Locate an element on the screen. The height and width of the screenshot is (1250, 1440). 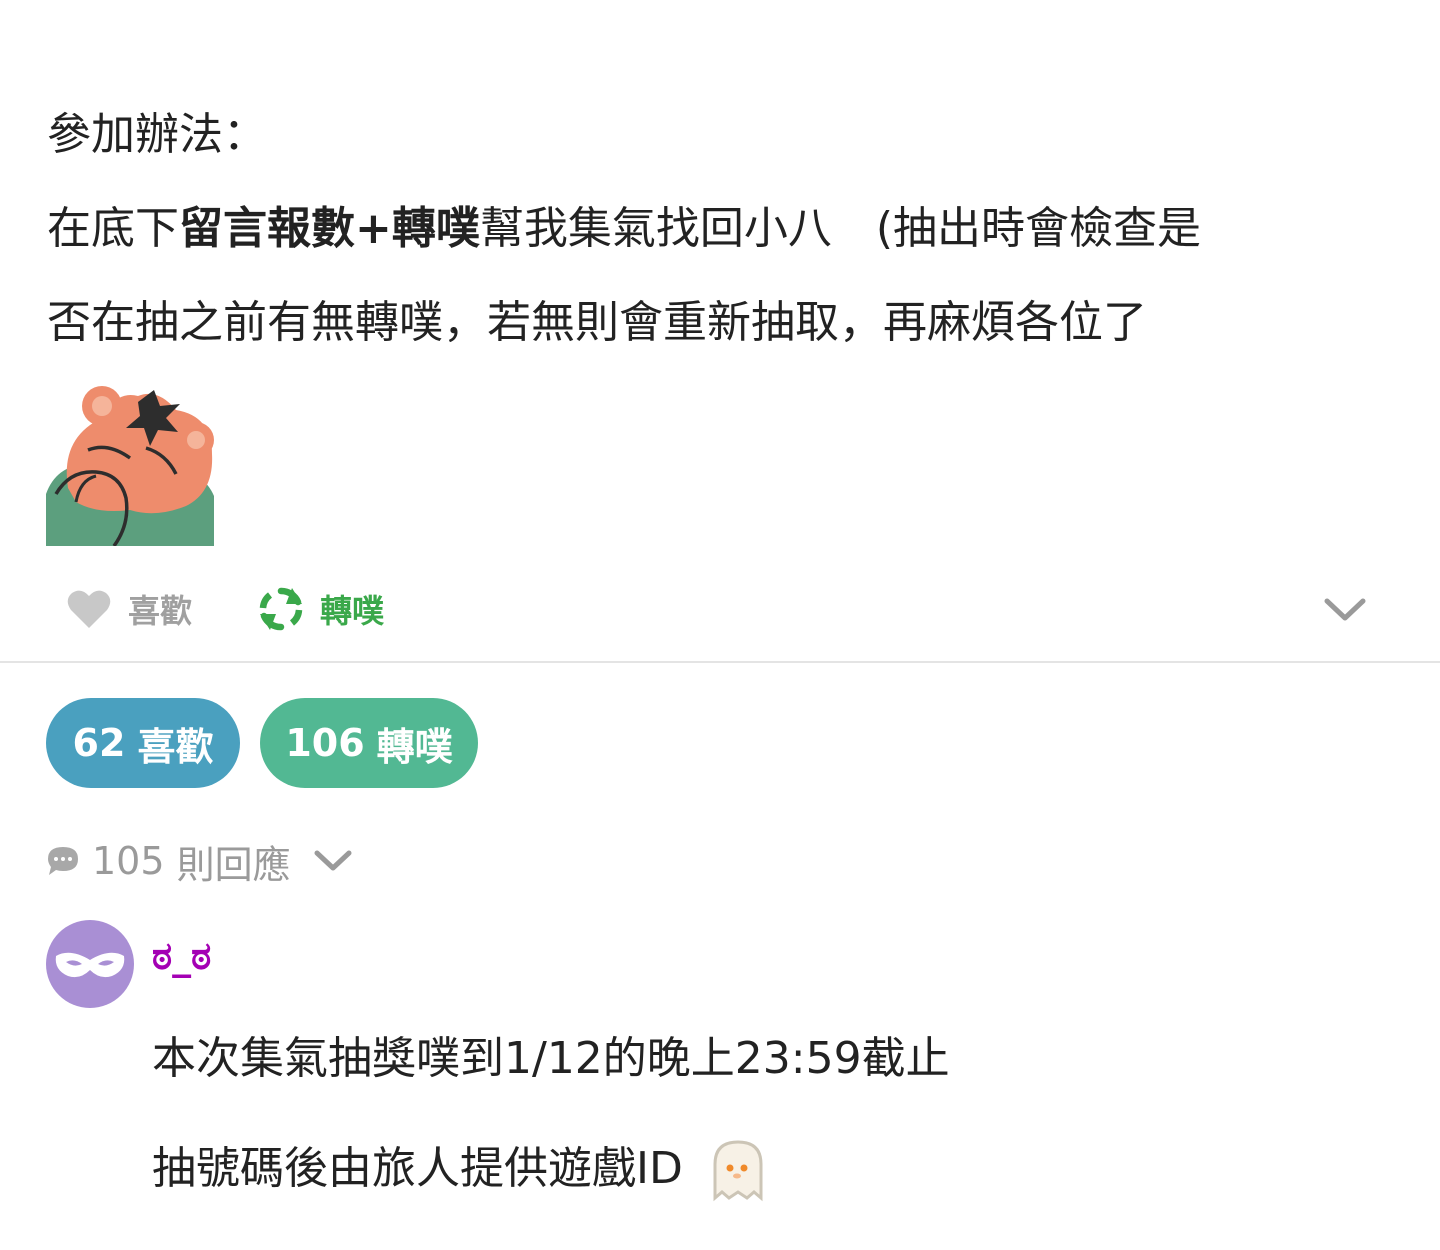
post-heading: 參加辦法： is located at coordinates (157, 134).